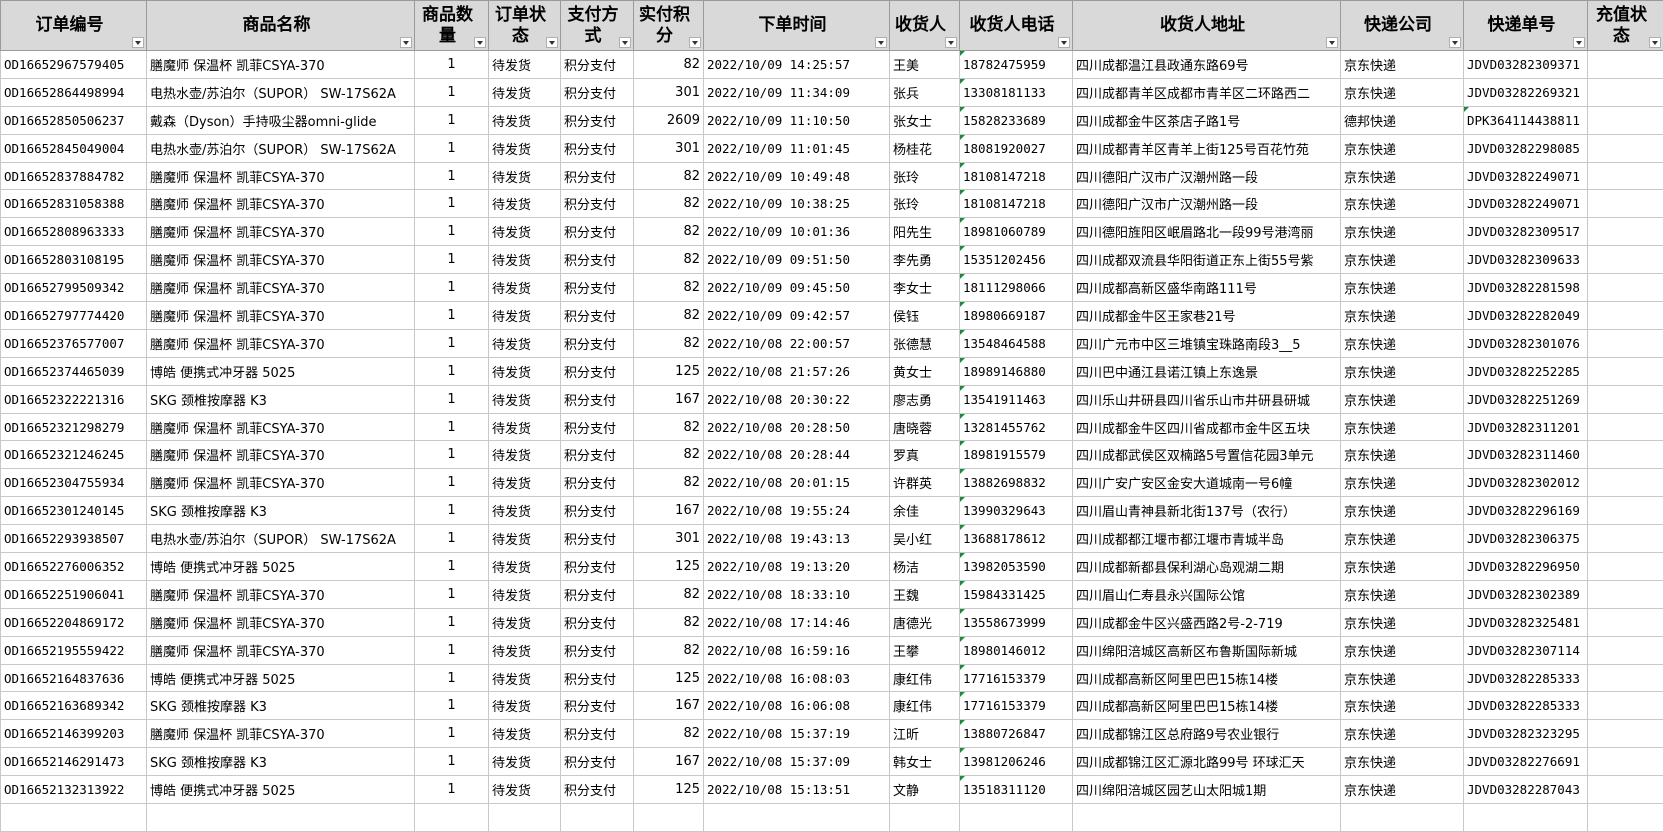 The height and width of the screenshot is (832, 1663). What do you see at coordinates (74, 427) in the screenshot?
I see `cell-order-id: OD16652321298279` at bounding box center [74, 427].